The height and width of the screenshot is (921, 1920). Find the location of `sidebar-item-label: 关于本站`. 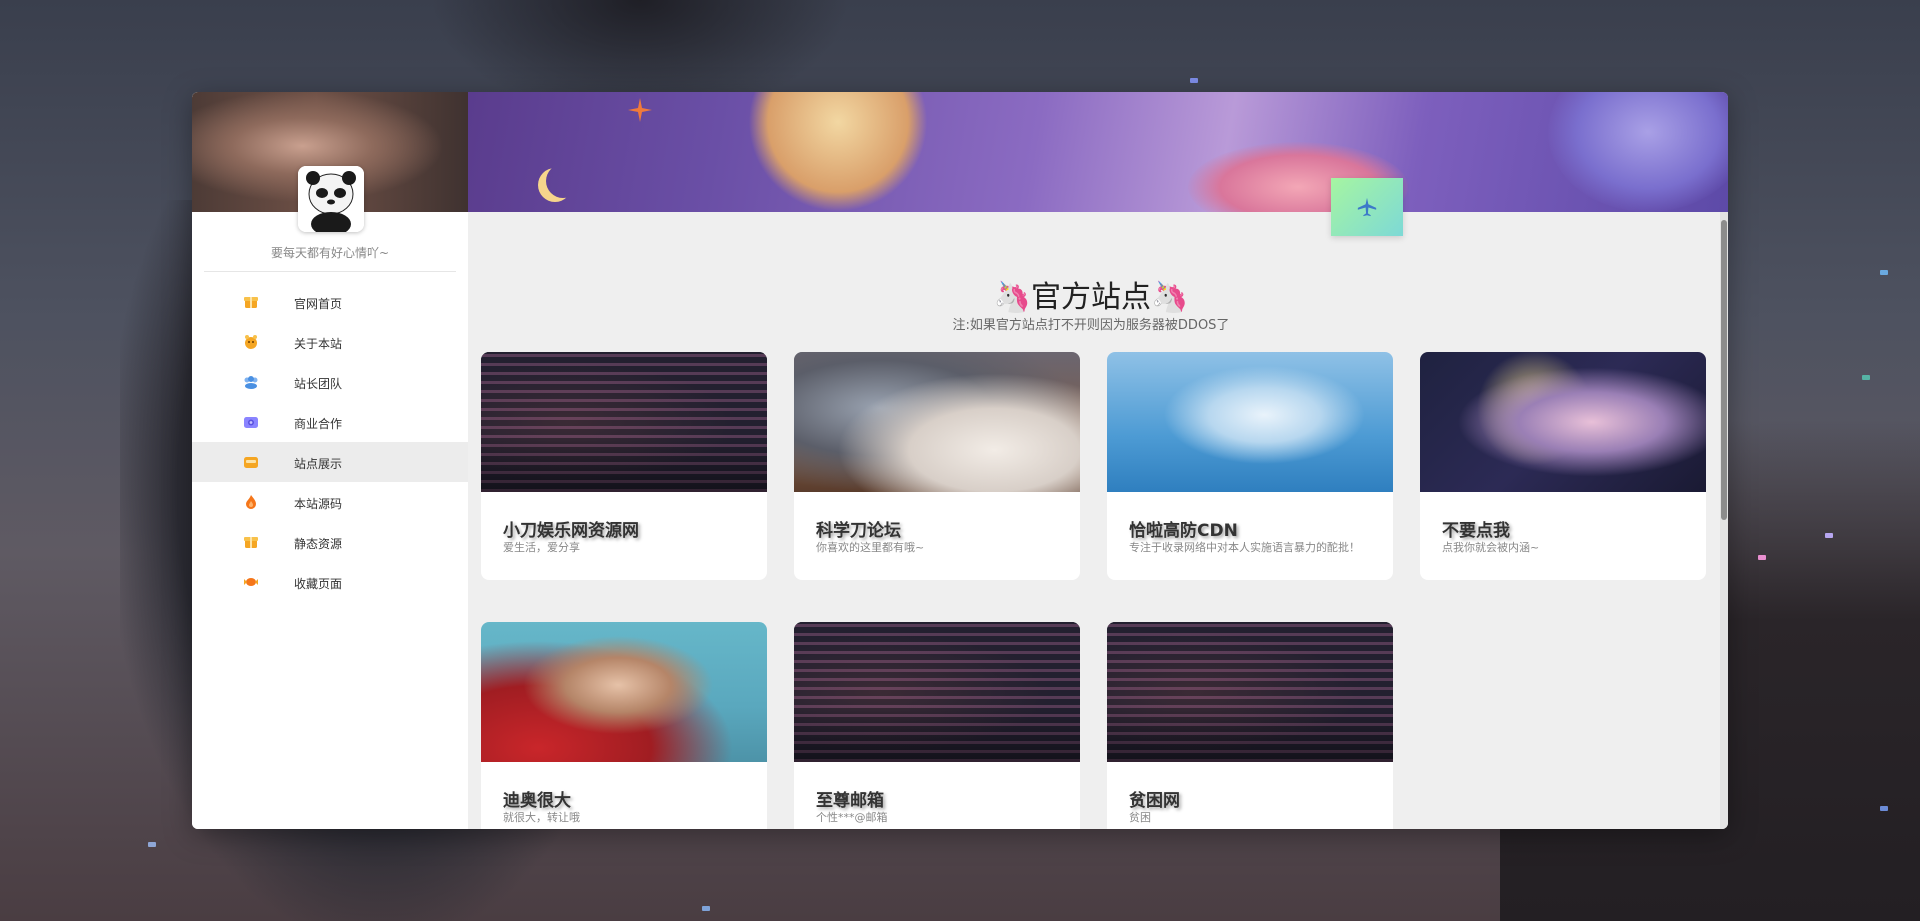

sidebar-item-label: 关于本站 is located at coordinates (318, 344).